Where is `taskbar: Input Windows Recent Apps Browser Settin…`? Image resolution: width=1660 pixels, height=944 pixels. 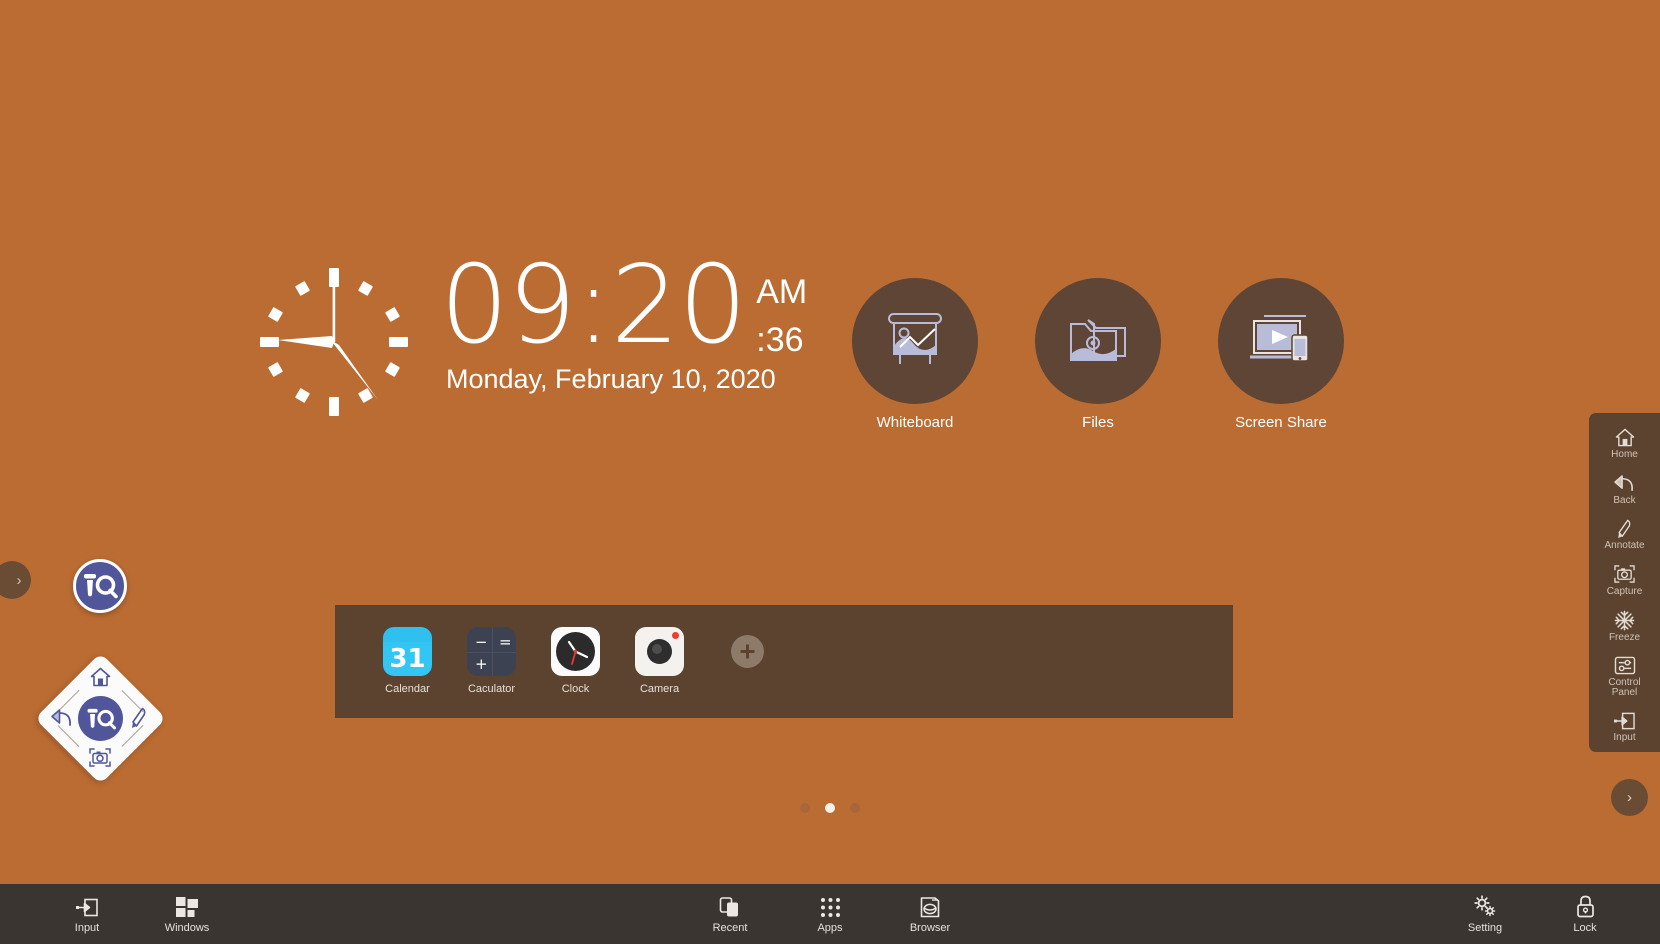 taskbar: Input Windows Recent Apps Browser Settin… is located at coordinates (830, 914).